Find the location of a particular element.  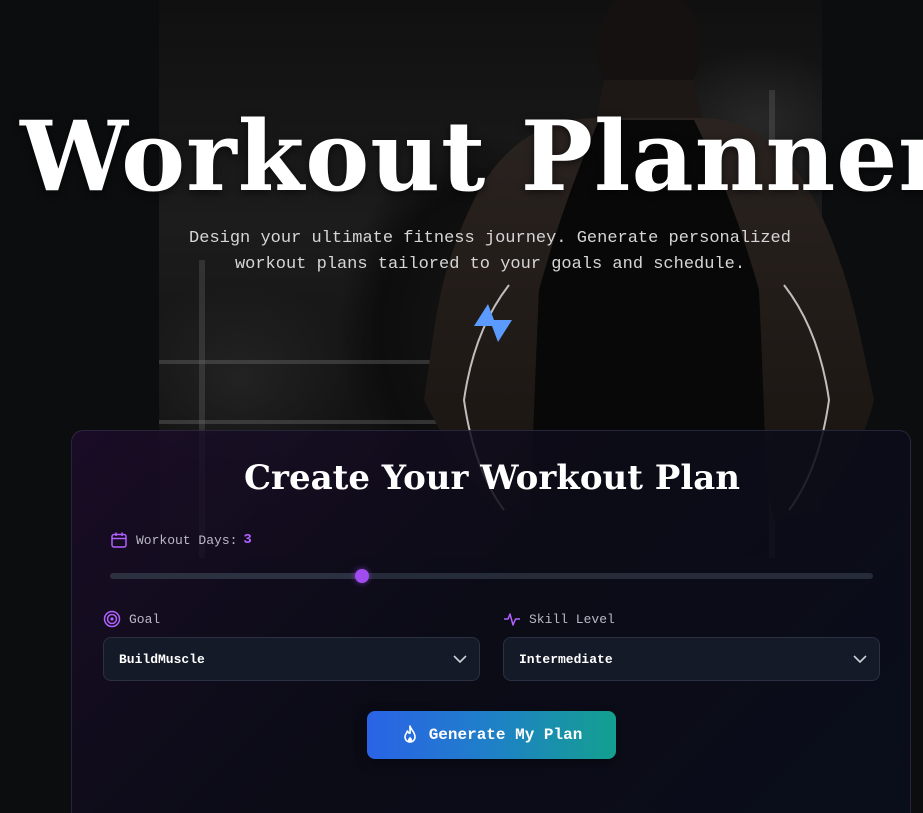

skill-level-select: Intermediate is located at coordinates (691, 659).